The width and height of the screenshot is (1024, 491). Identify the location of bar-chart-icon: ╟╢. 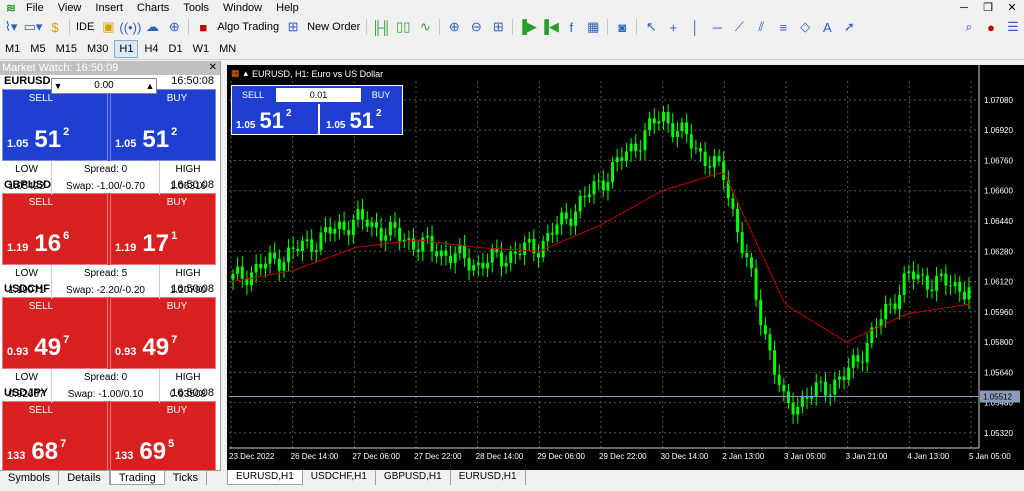
(381, 27).